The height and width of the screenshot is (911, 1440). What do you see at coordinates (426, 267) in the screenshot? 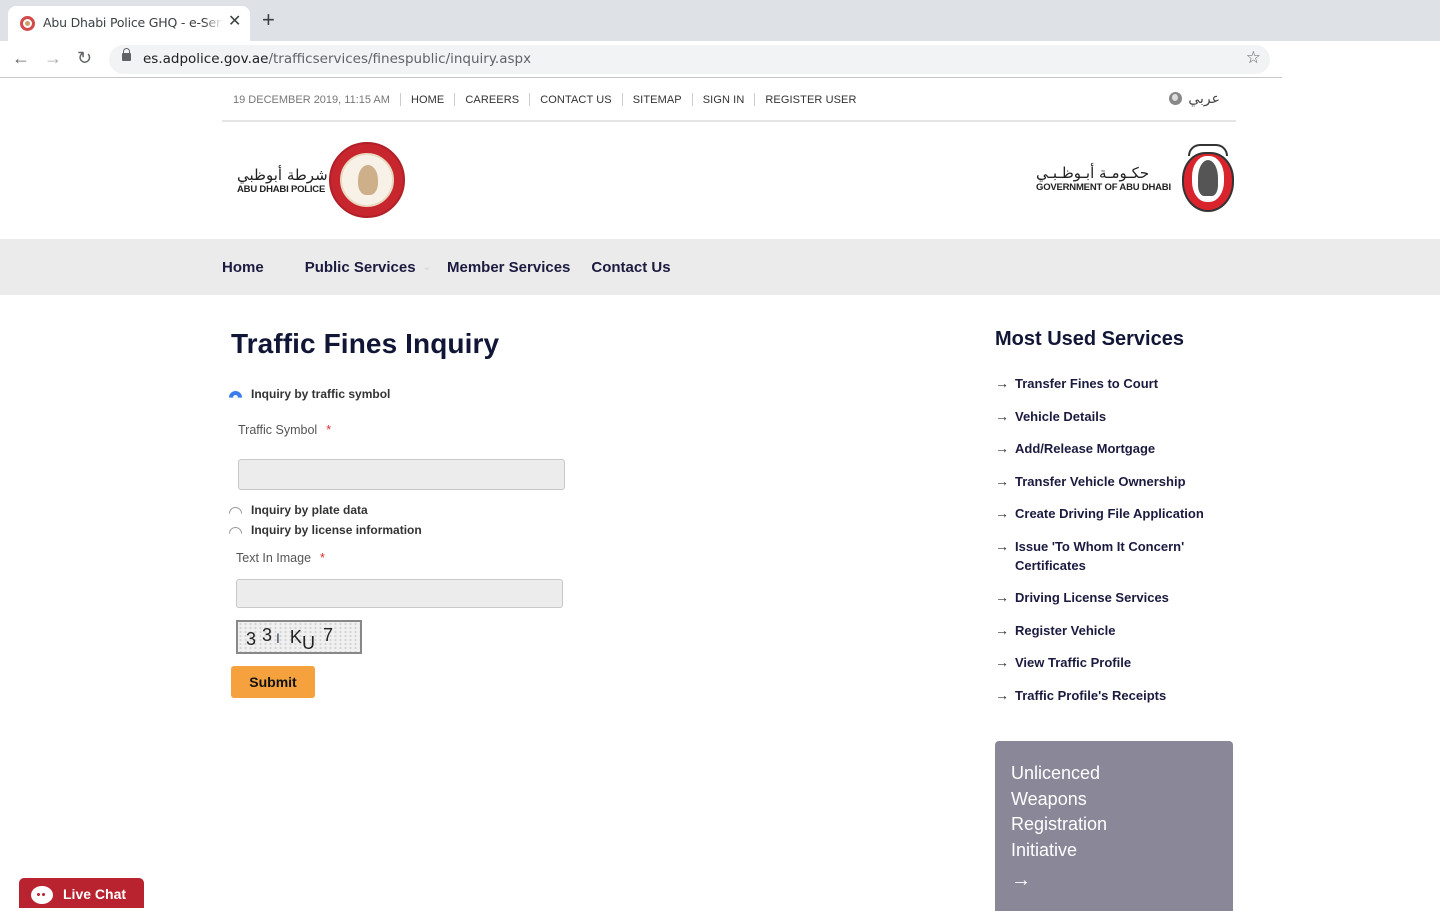
I see `chevron-down-icon: ⌄` at bounding box center [426, 267].